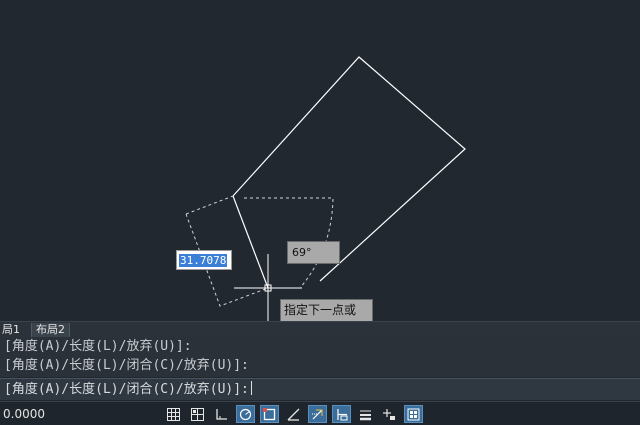 The image size is (640, 425). What do you see at coordinates (173, 414) in the screenshot?
I see `grid-icon` at bounding box center [173, 414].